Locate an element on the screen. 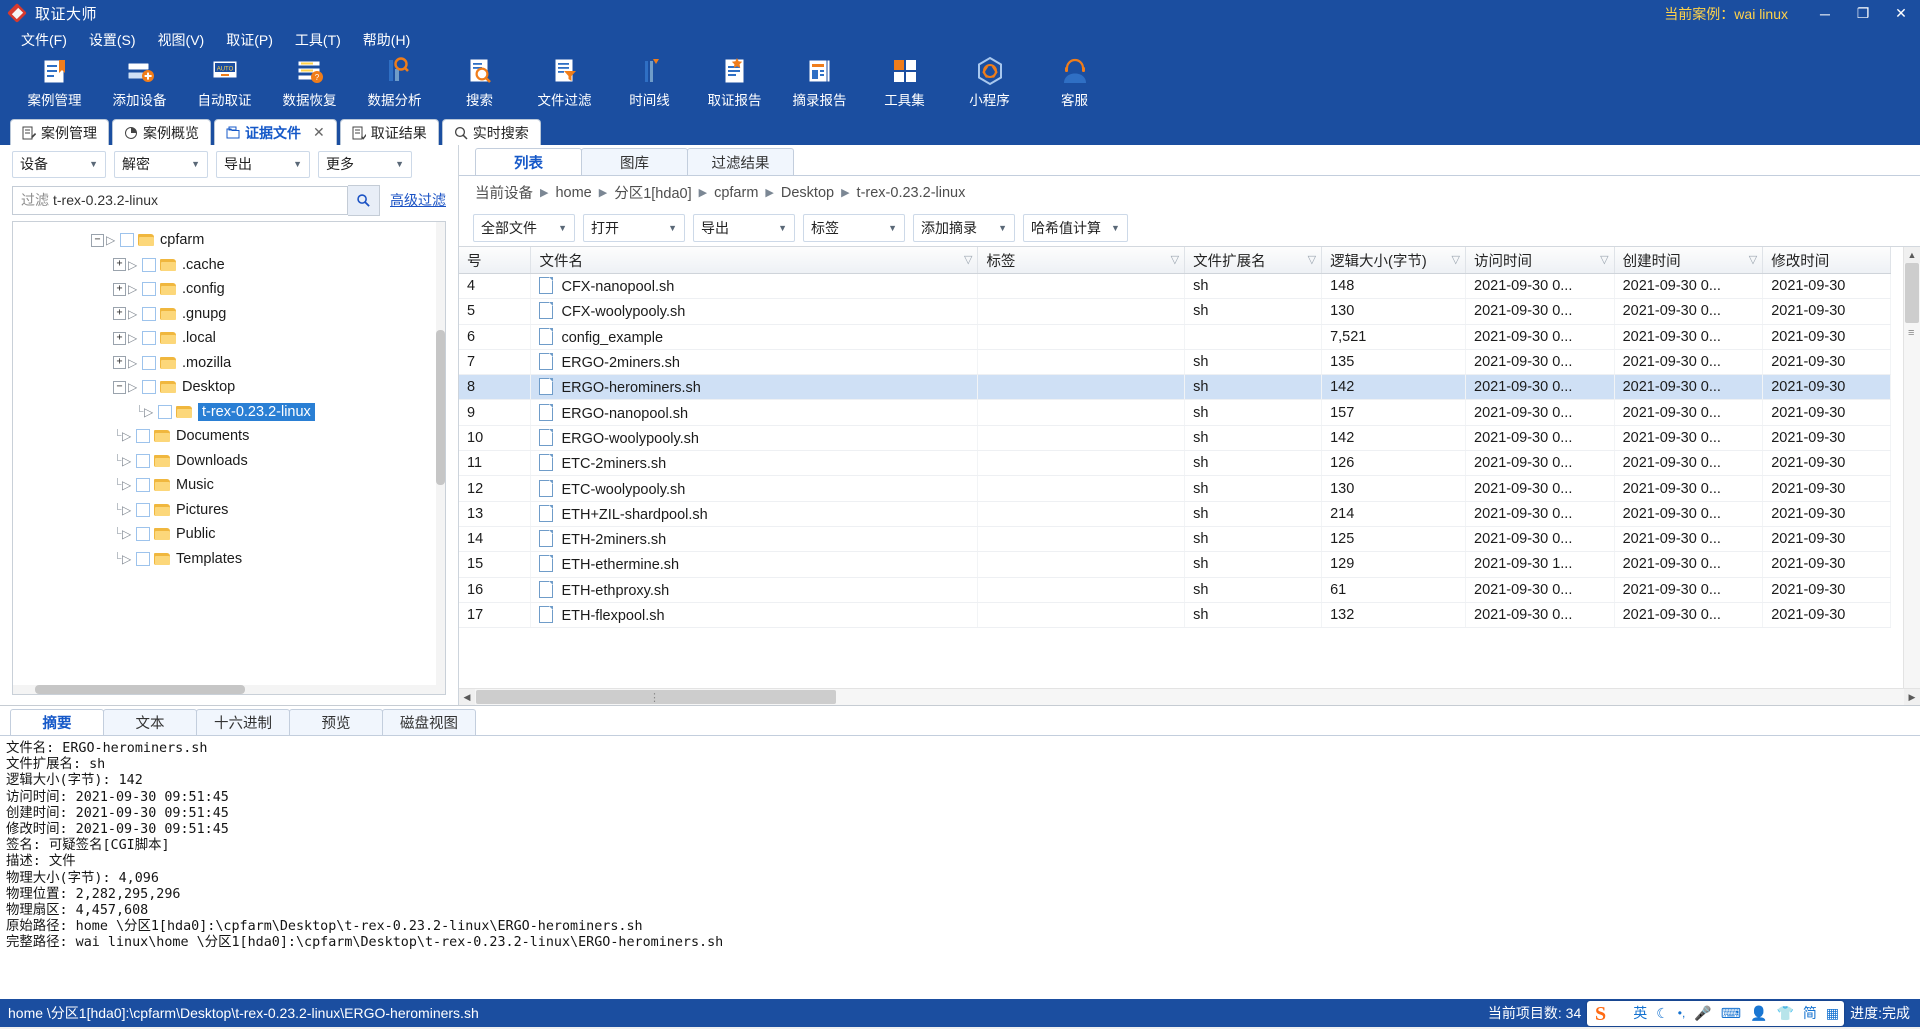  scroll-left-icon: ◀ is located at coordinates (467, 697).